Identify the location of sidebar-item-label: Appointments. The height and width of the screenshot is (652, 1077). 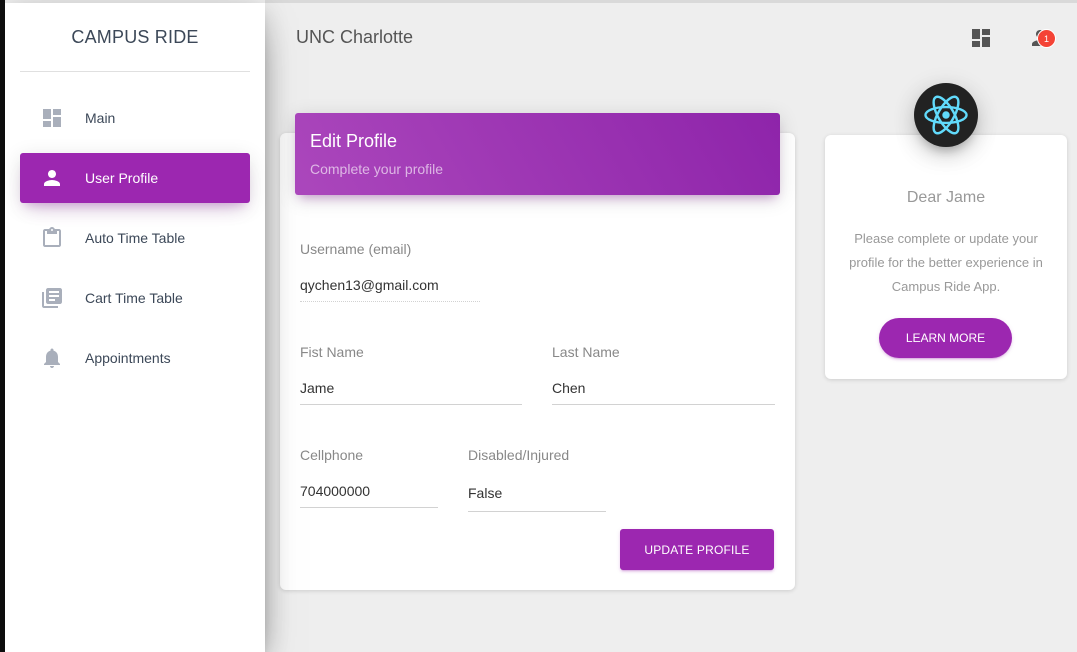
(128, 358).